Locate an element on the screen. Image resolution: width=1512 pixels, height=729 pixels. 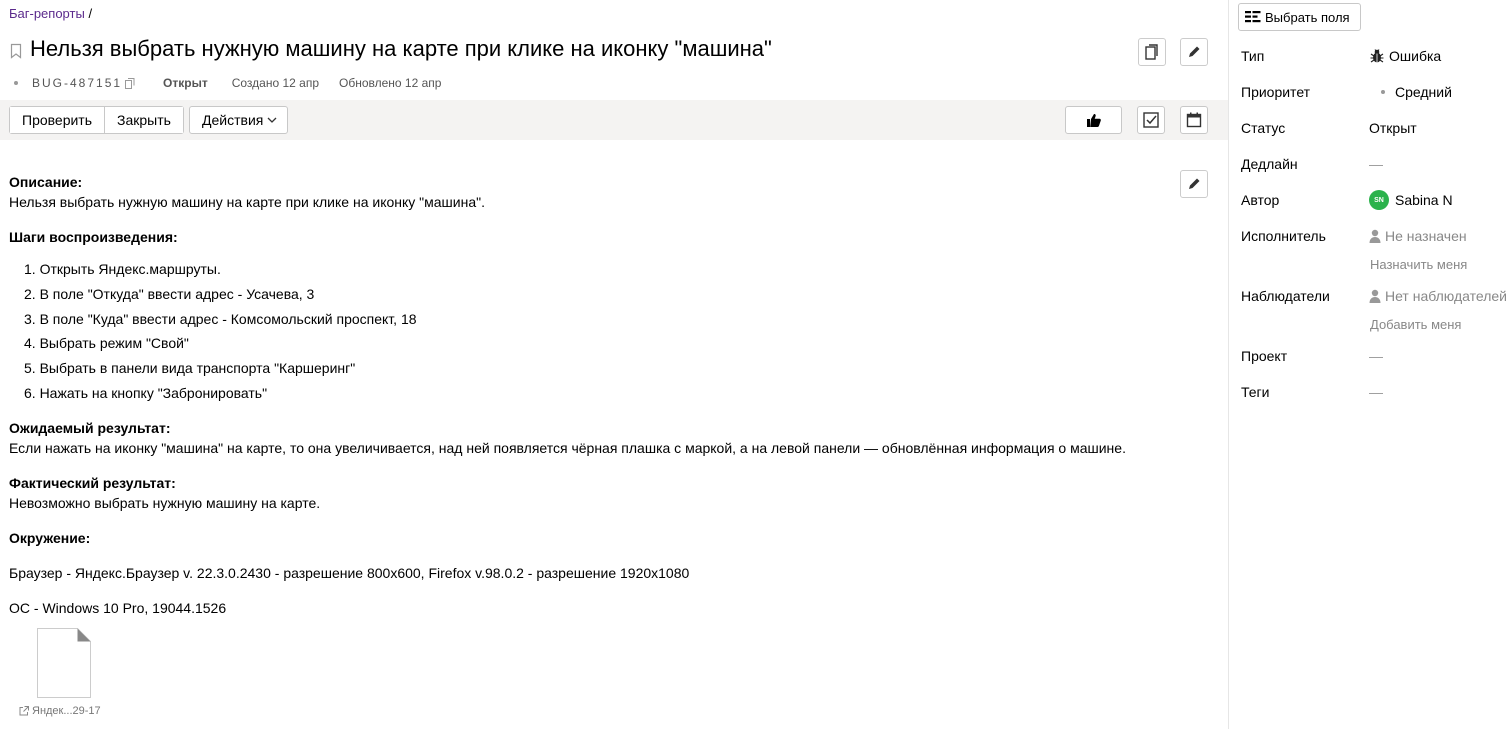
step-item: 6. Нажать на кнопку "Забронировать" is located at coordinates (146, 392).